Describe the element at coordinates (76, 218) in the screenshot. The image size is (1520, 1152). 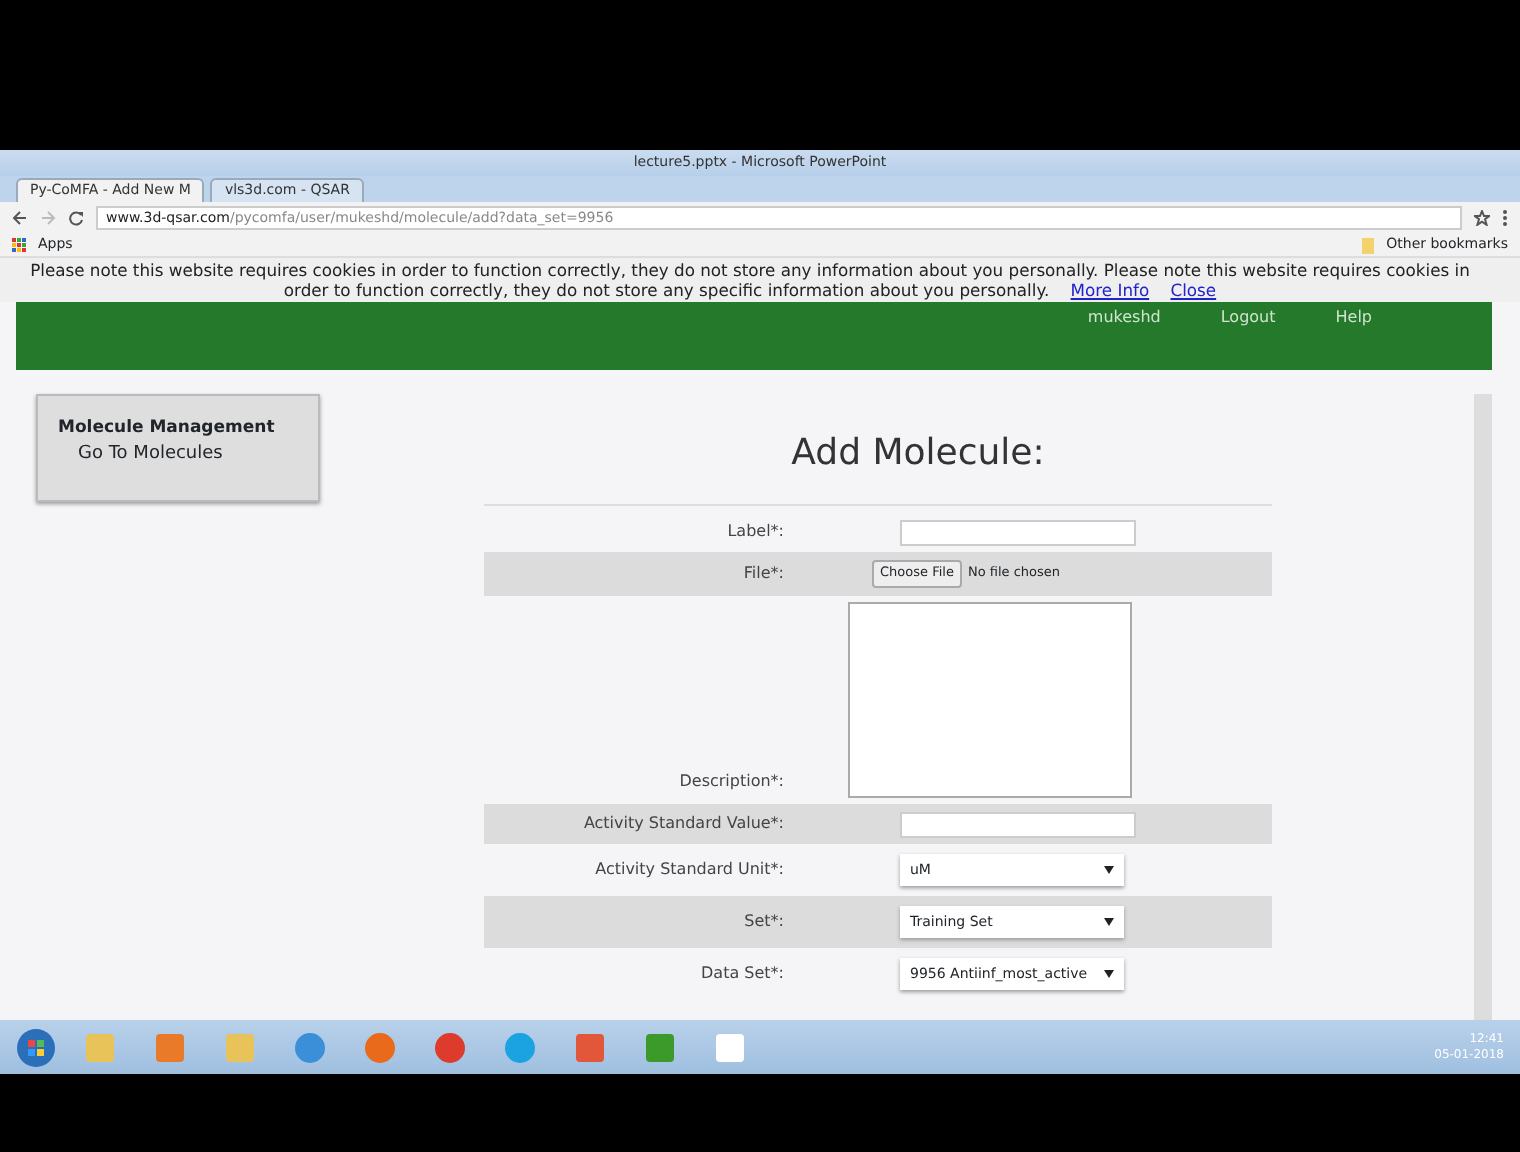
I see `reload-icon` at that location.